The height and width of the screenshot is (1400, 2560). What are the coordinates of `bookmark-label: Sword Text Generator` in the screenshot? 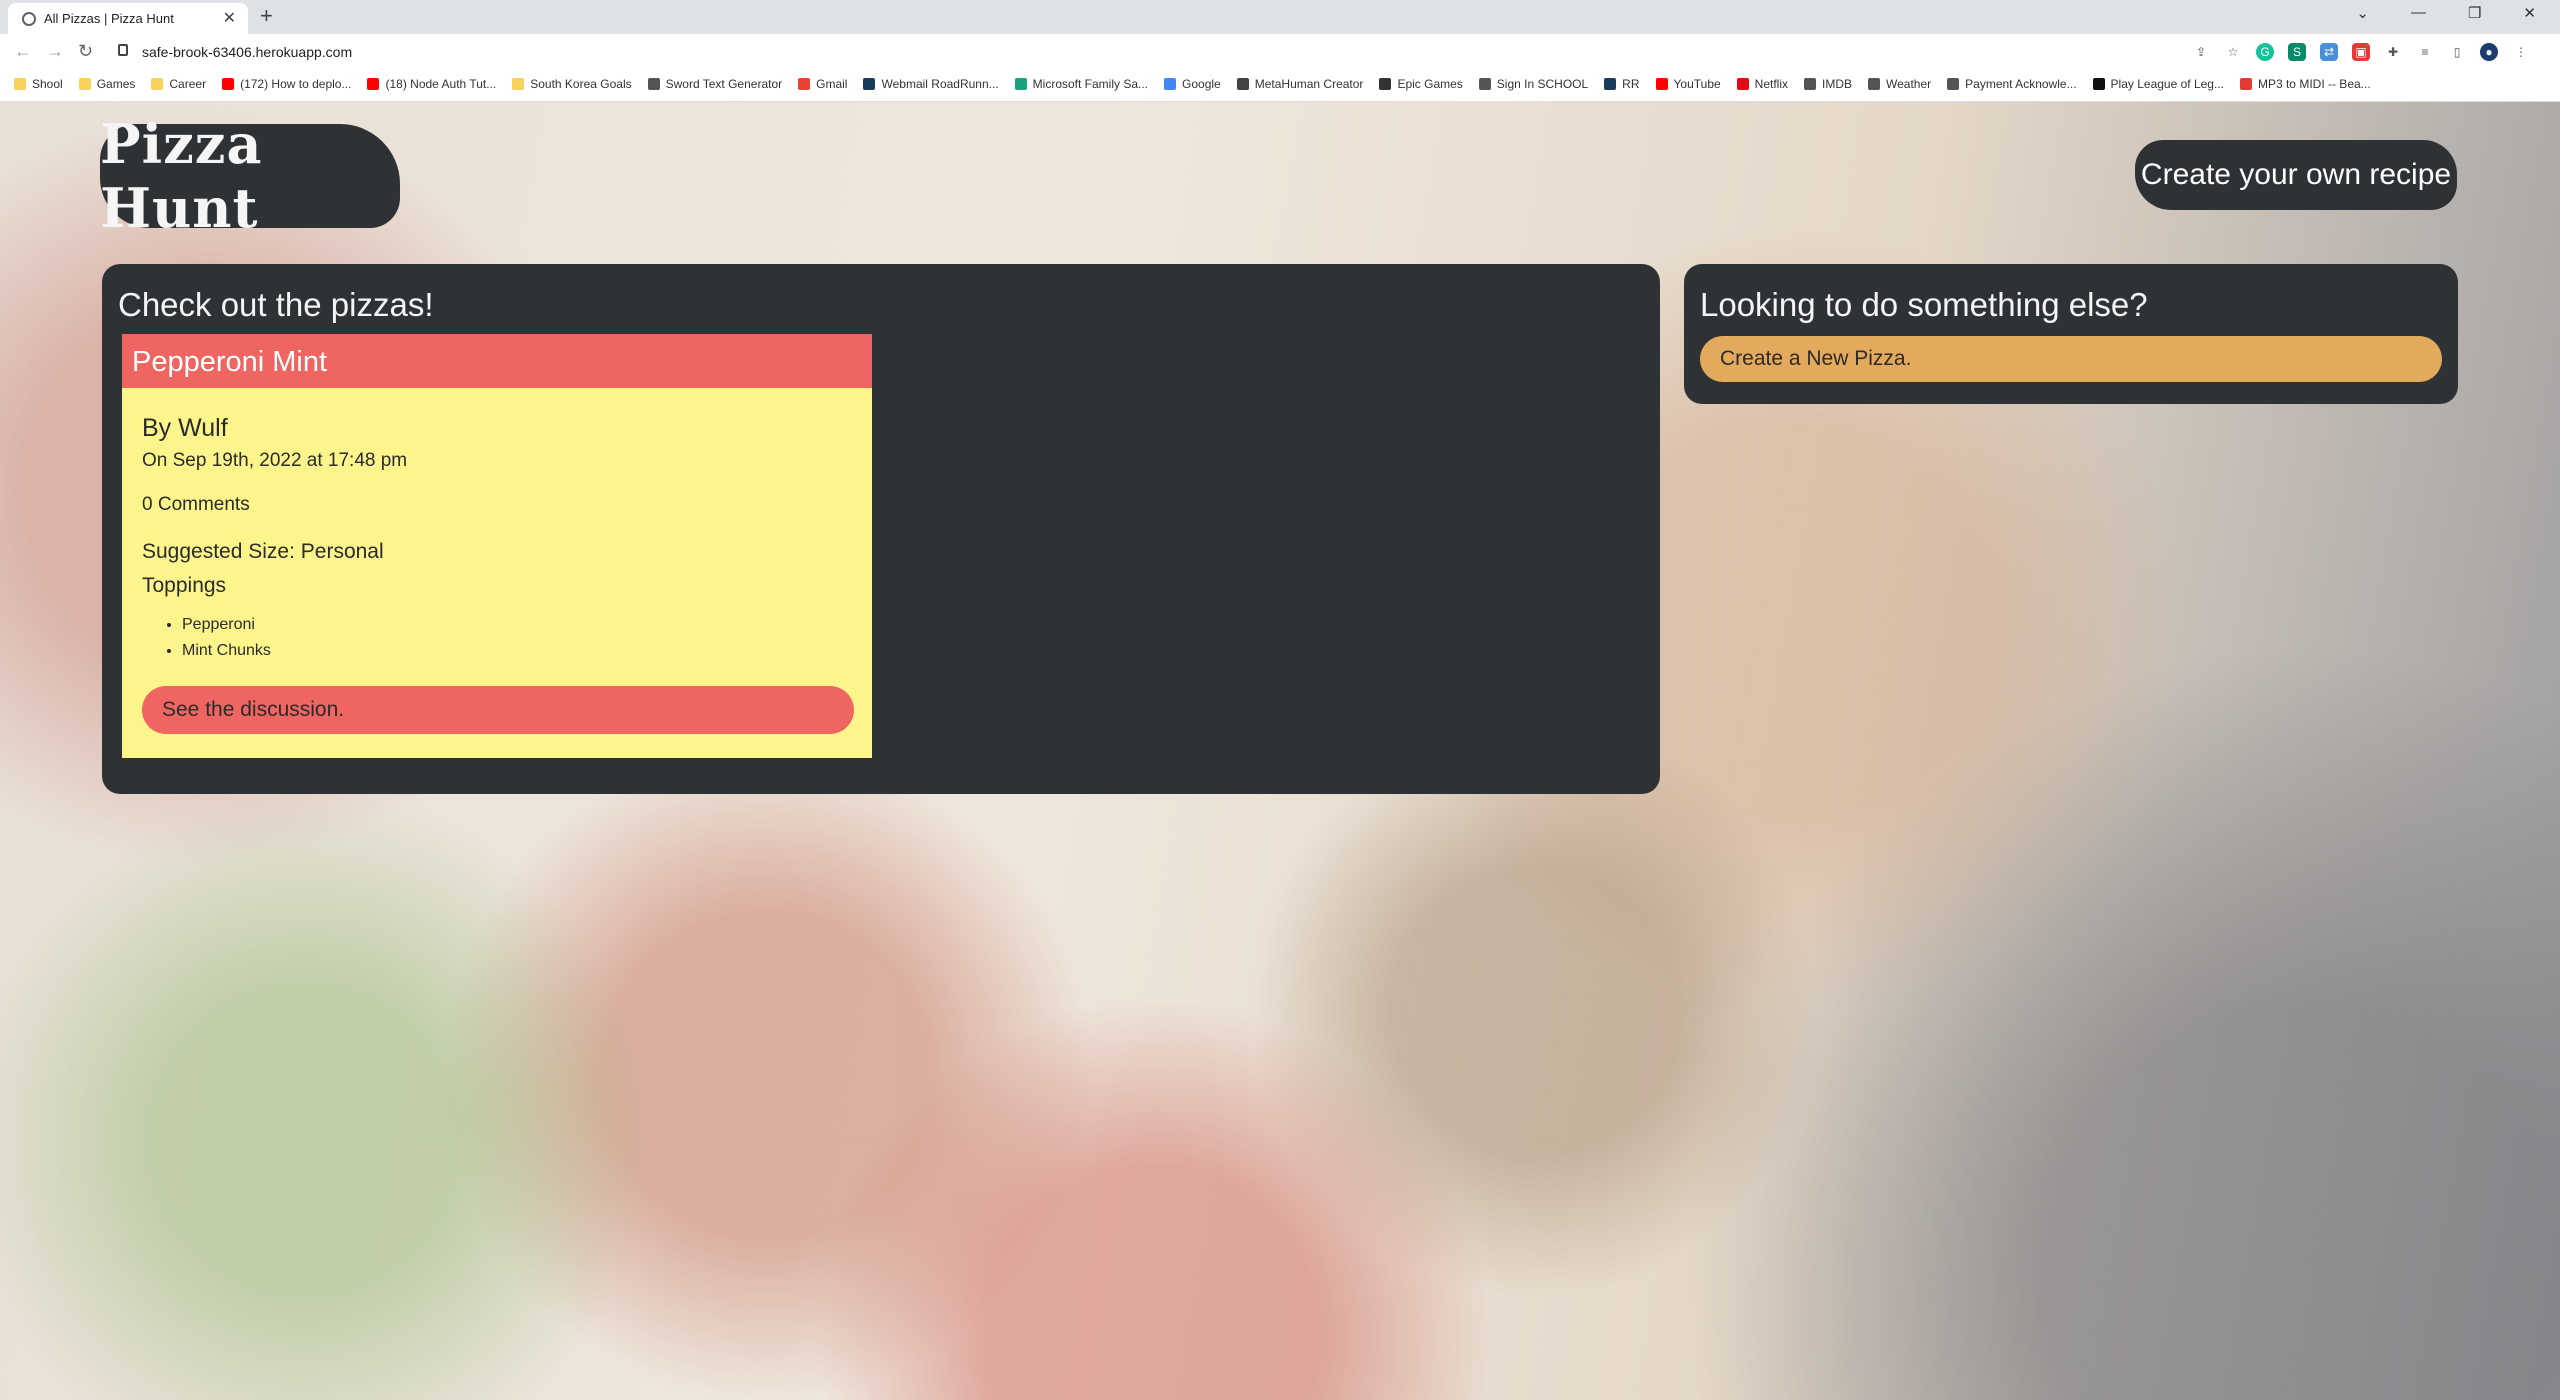 It's located at (724, 84).